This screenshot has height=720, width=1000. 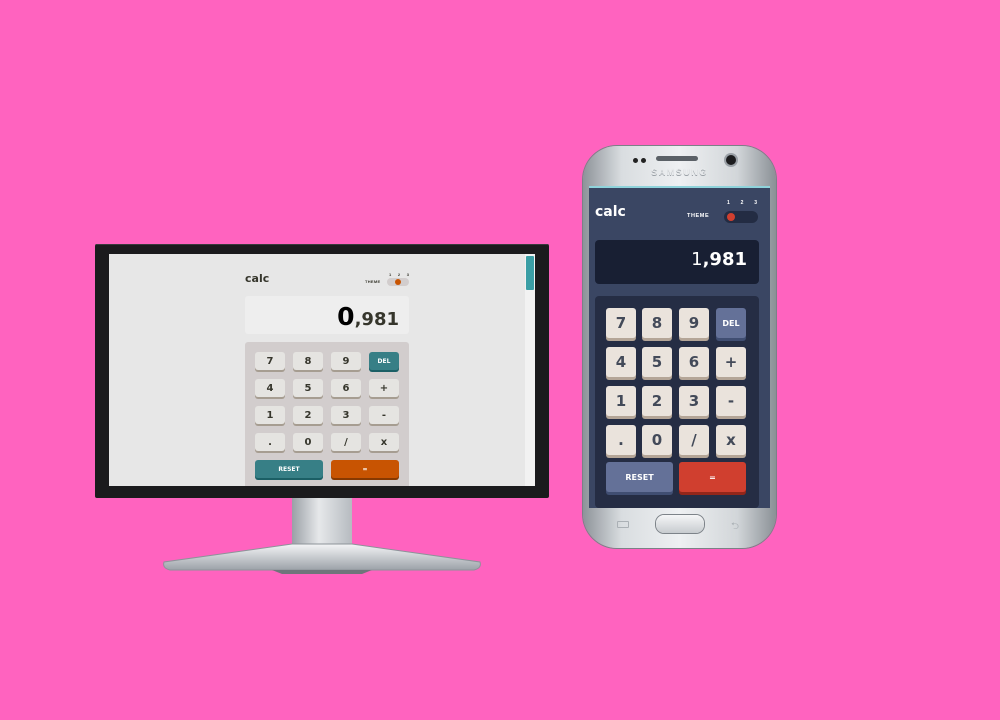 I want to click on desktop-theme-toggle, so click(x=398, y=282).